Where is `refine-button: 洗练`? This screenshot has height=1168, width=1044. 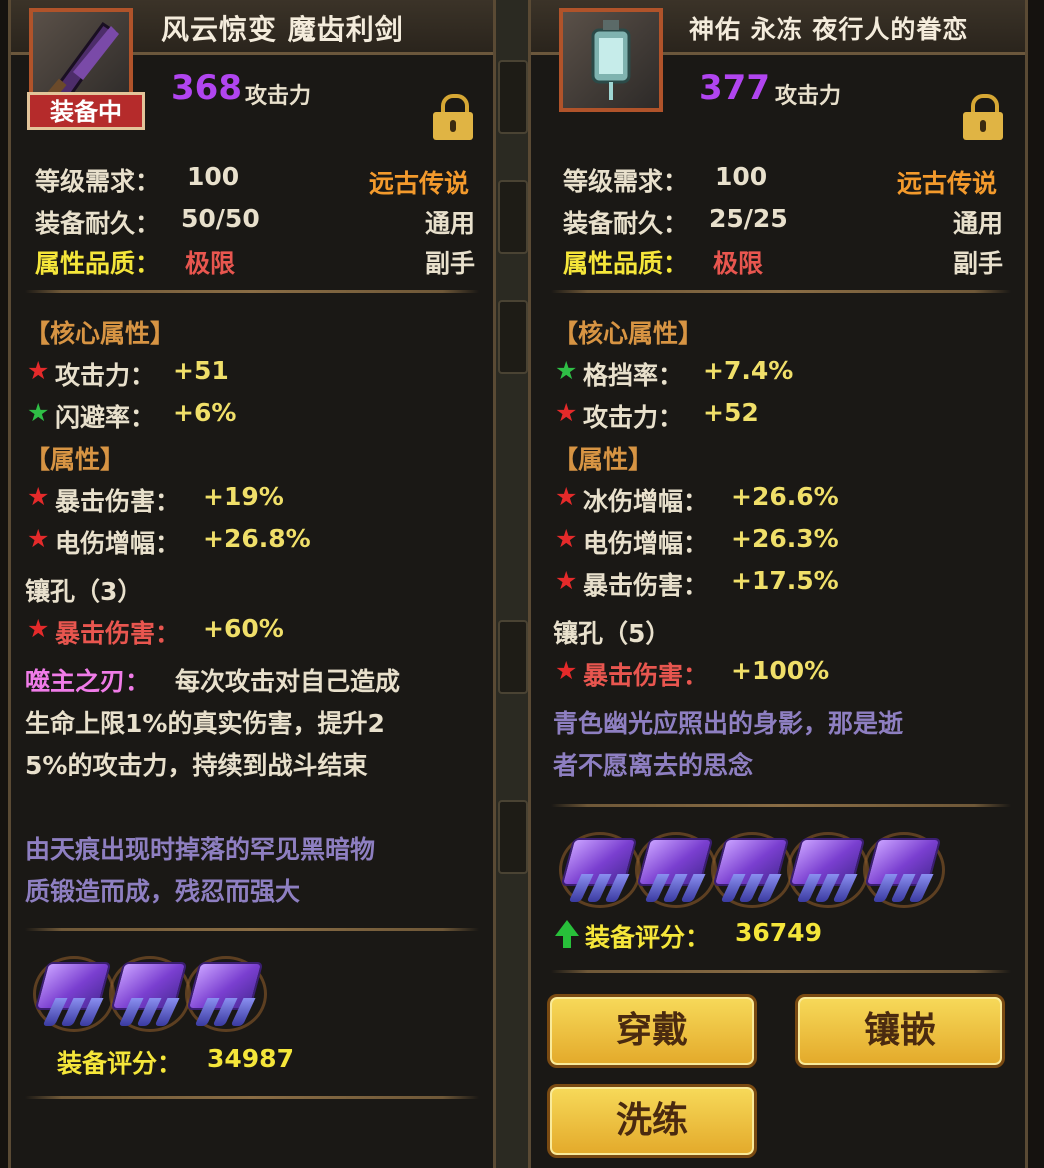
refine-button: 洗练 is located at coordinates (652, 1121).